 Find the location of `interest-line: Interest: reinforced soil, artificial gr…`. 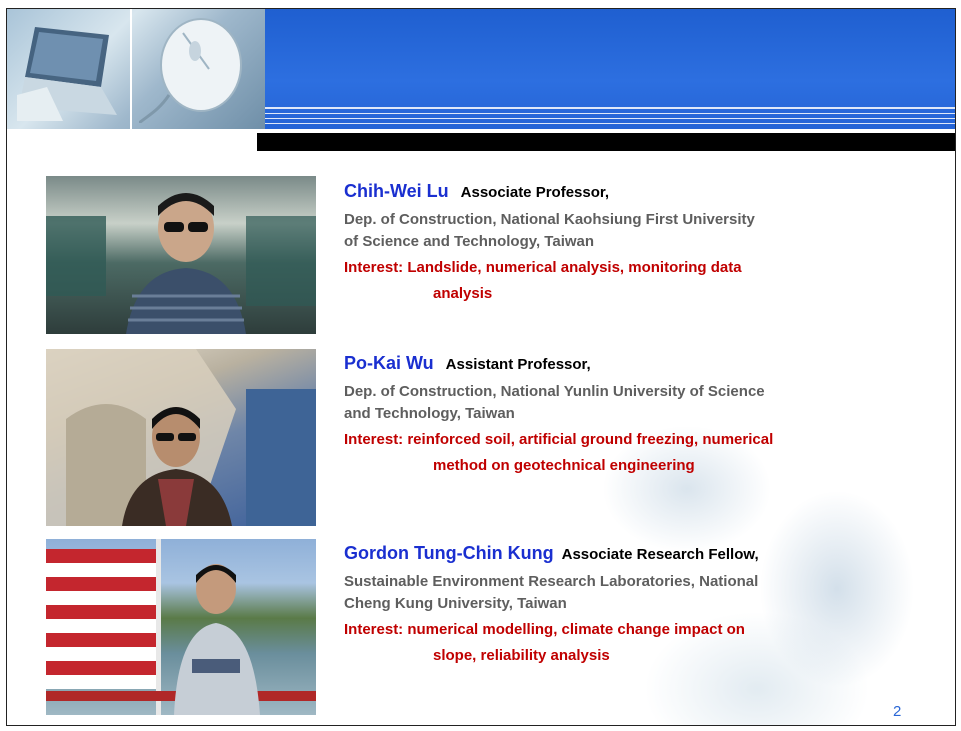

interest-line: Interest: reinforced soil, artificial gr… is located at coordinates (559, 439).